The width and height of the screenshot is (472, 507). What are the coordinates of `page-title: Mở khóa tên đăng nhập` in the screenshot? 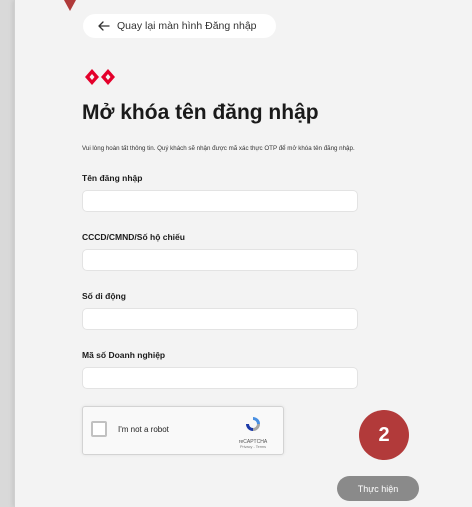 It's located at (200, 112).